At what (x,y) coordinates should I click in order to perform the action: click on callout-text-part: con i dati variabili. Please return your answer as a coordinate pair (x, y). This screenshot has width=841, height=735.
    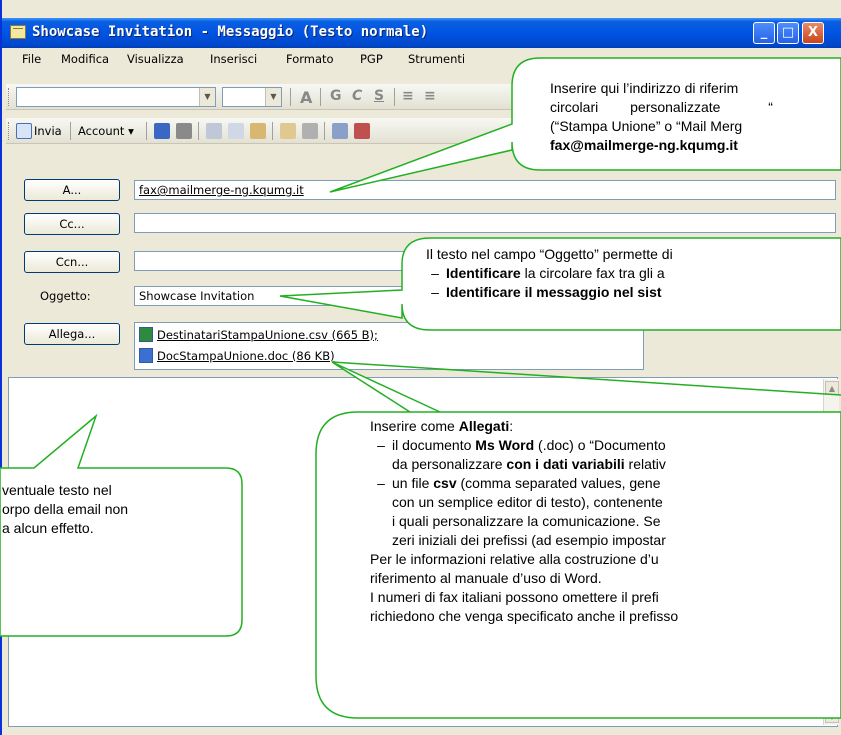
    Looking at the image, I should click on (565, 464).